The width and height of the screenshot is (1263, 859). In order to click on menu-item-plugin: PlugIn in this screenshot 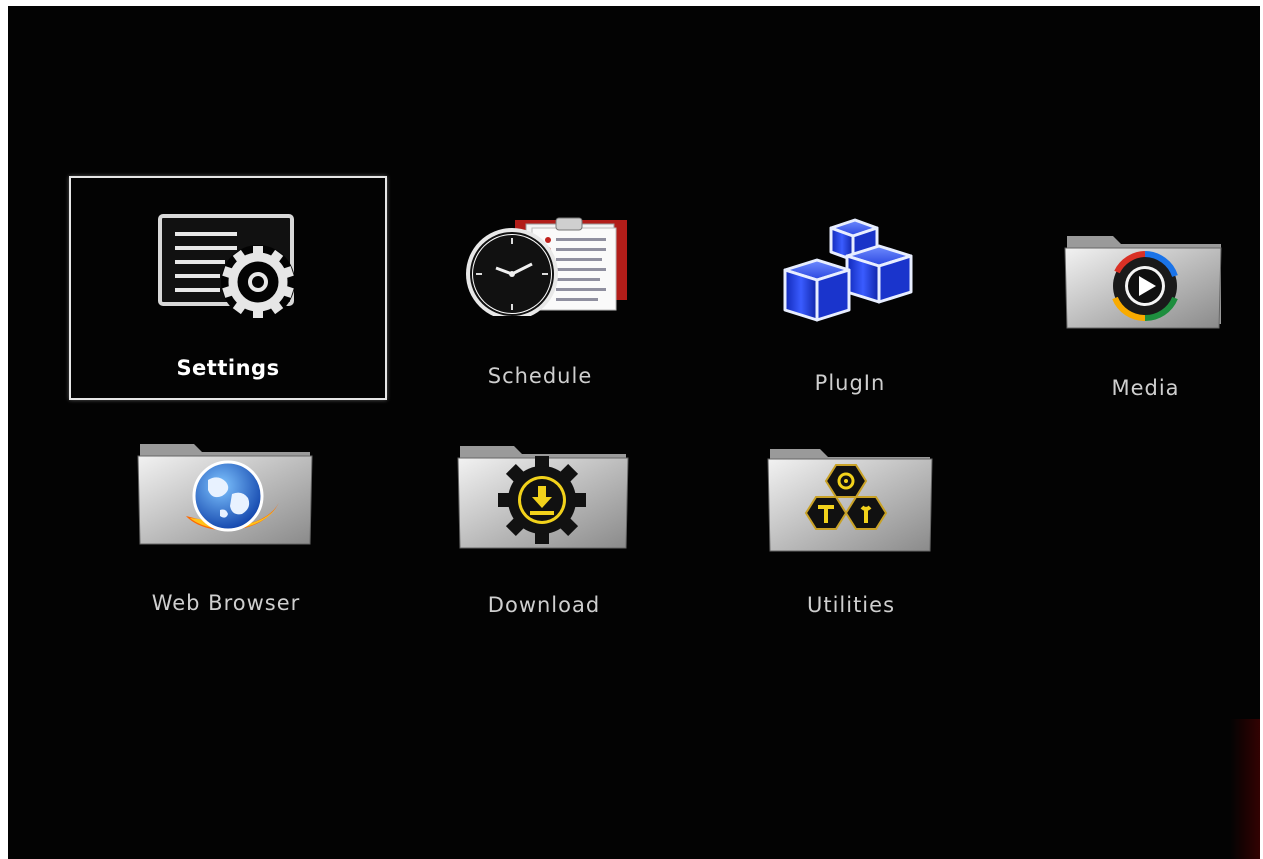, I will do `click(850, 308)`.